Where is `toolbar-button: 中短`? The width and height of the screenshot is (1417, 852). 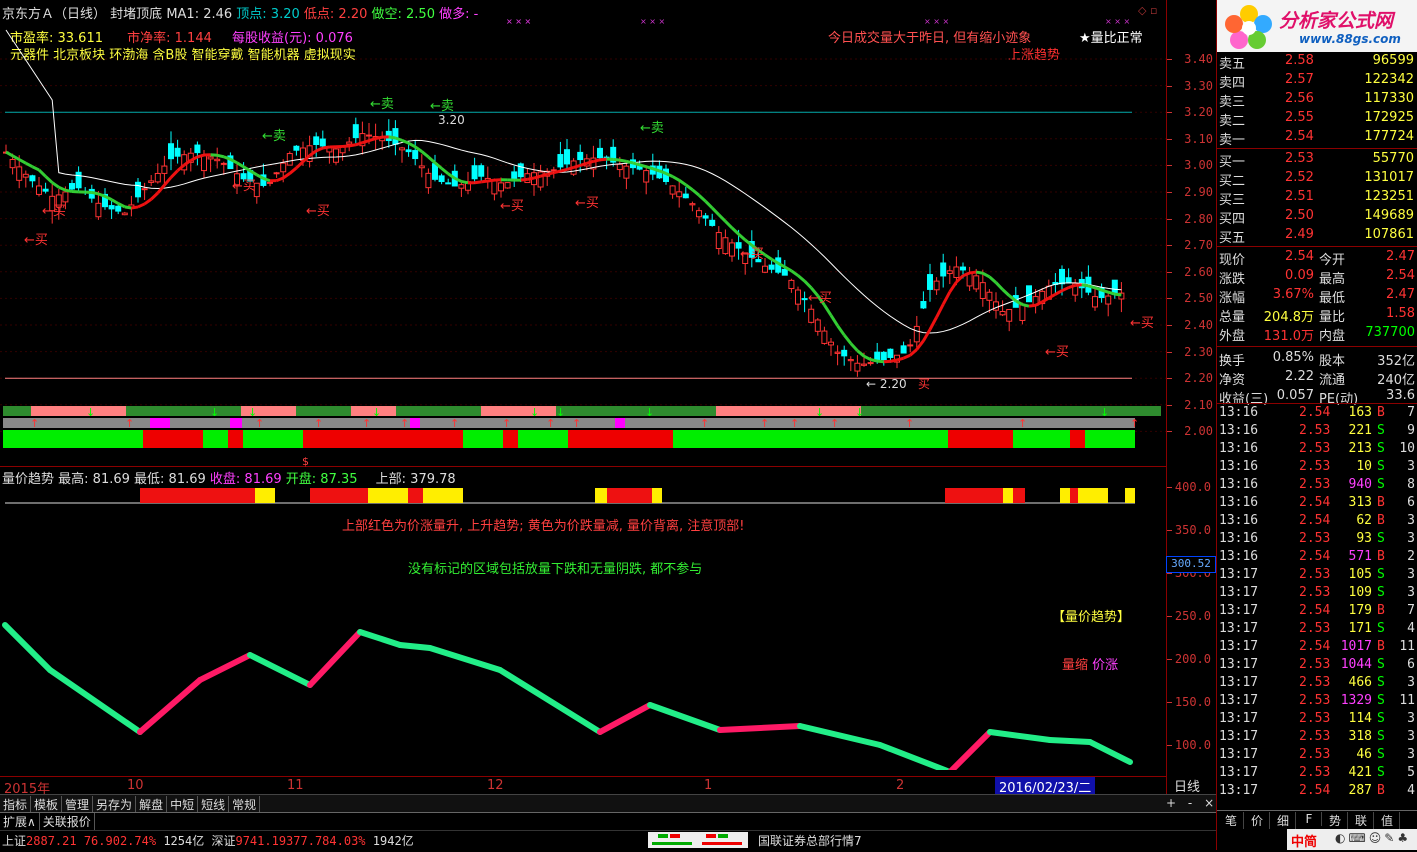
toolbar-button: 中短 is located at coordinates (182, 804).